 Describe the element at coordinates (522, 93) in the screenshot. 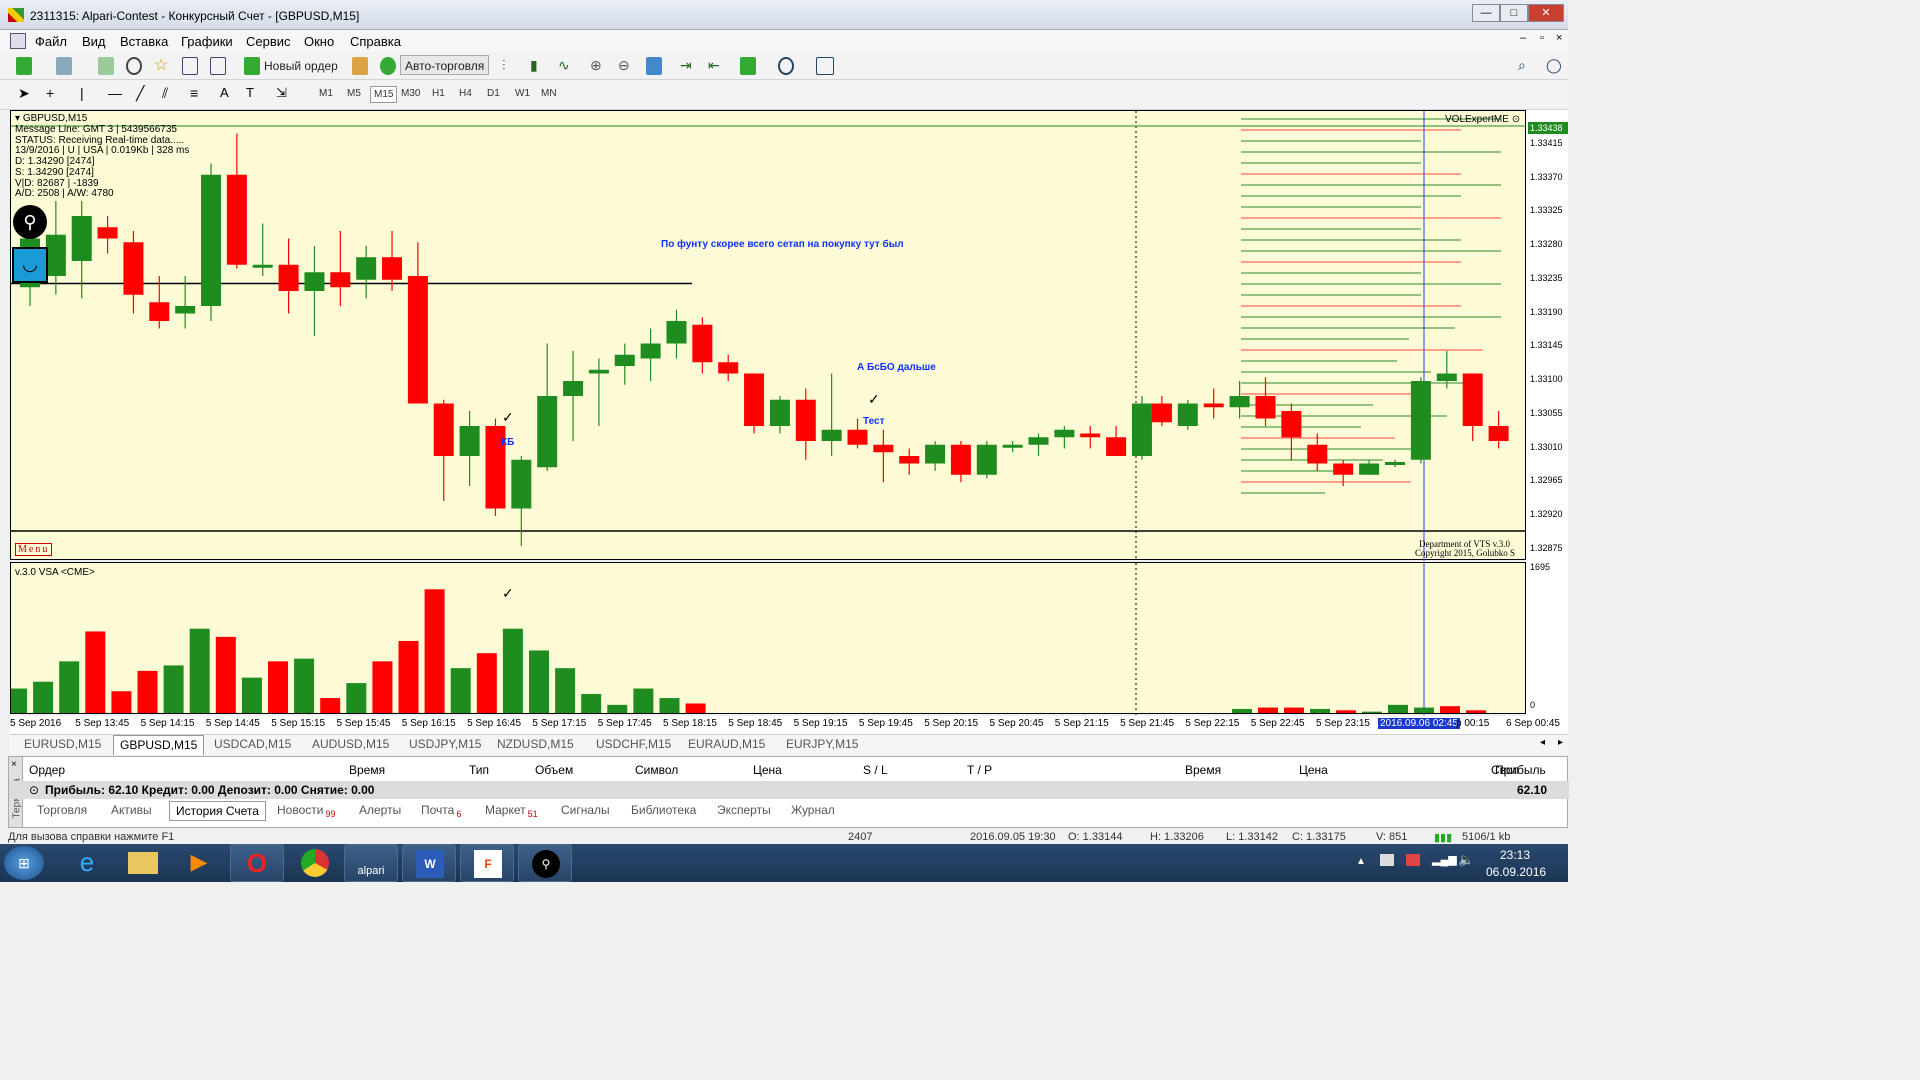

I see `tf-w1: W1` at that location.